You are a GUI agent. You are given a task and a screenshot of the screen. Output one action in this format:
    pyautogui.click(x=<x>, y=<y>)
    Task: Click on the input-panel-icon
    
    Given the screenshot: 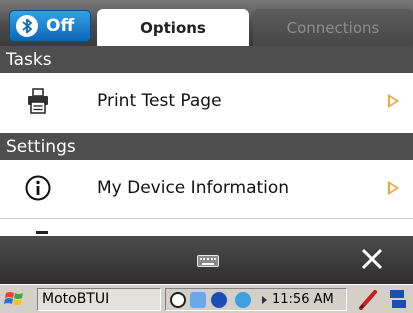 What is the action you would take?
    pyautogui.click(x=398, y=299)
    